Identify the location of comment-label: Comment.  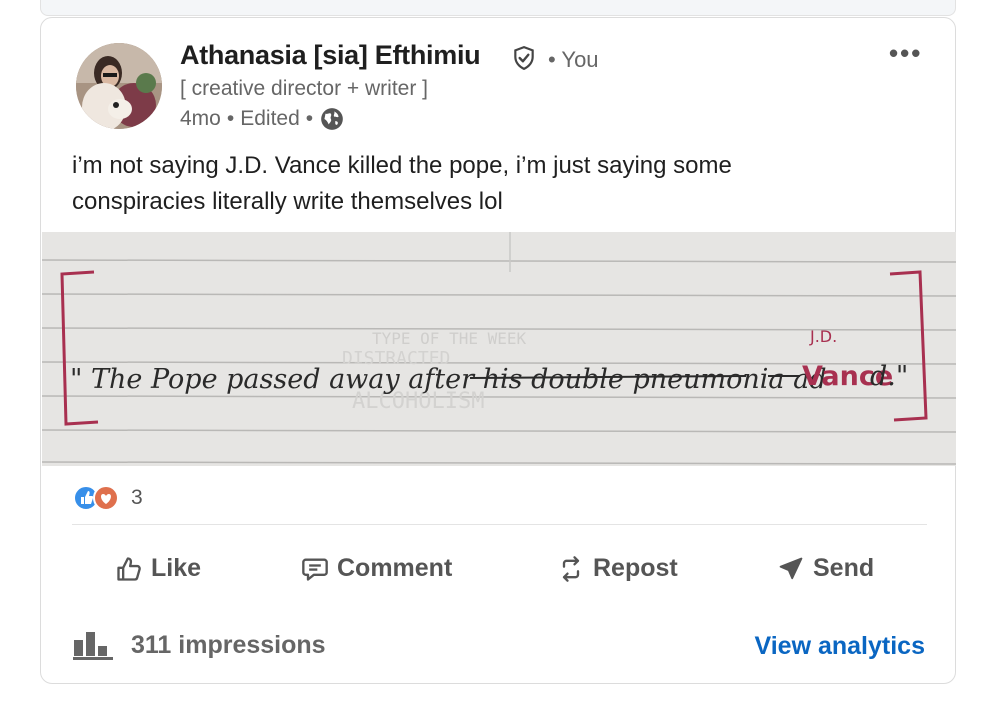
(395, 568).